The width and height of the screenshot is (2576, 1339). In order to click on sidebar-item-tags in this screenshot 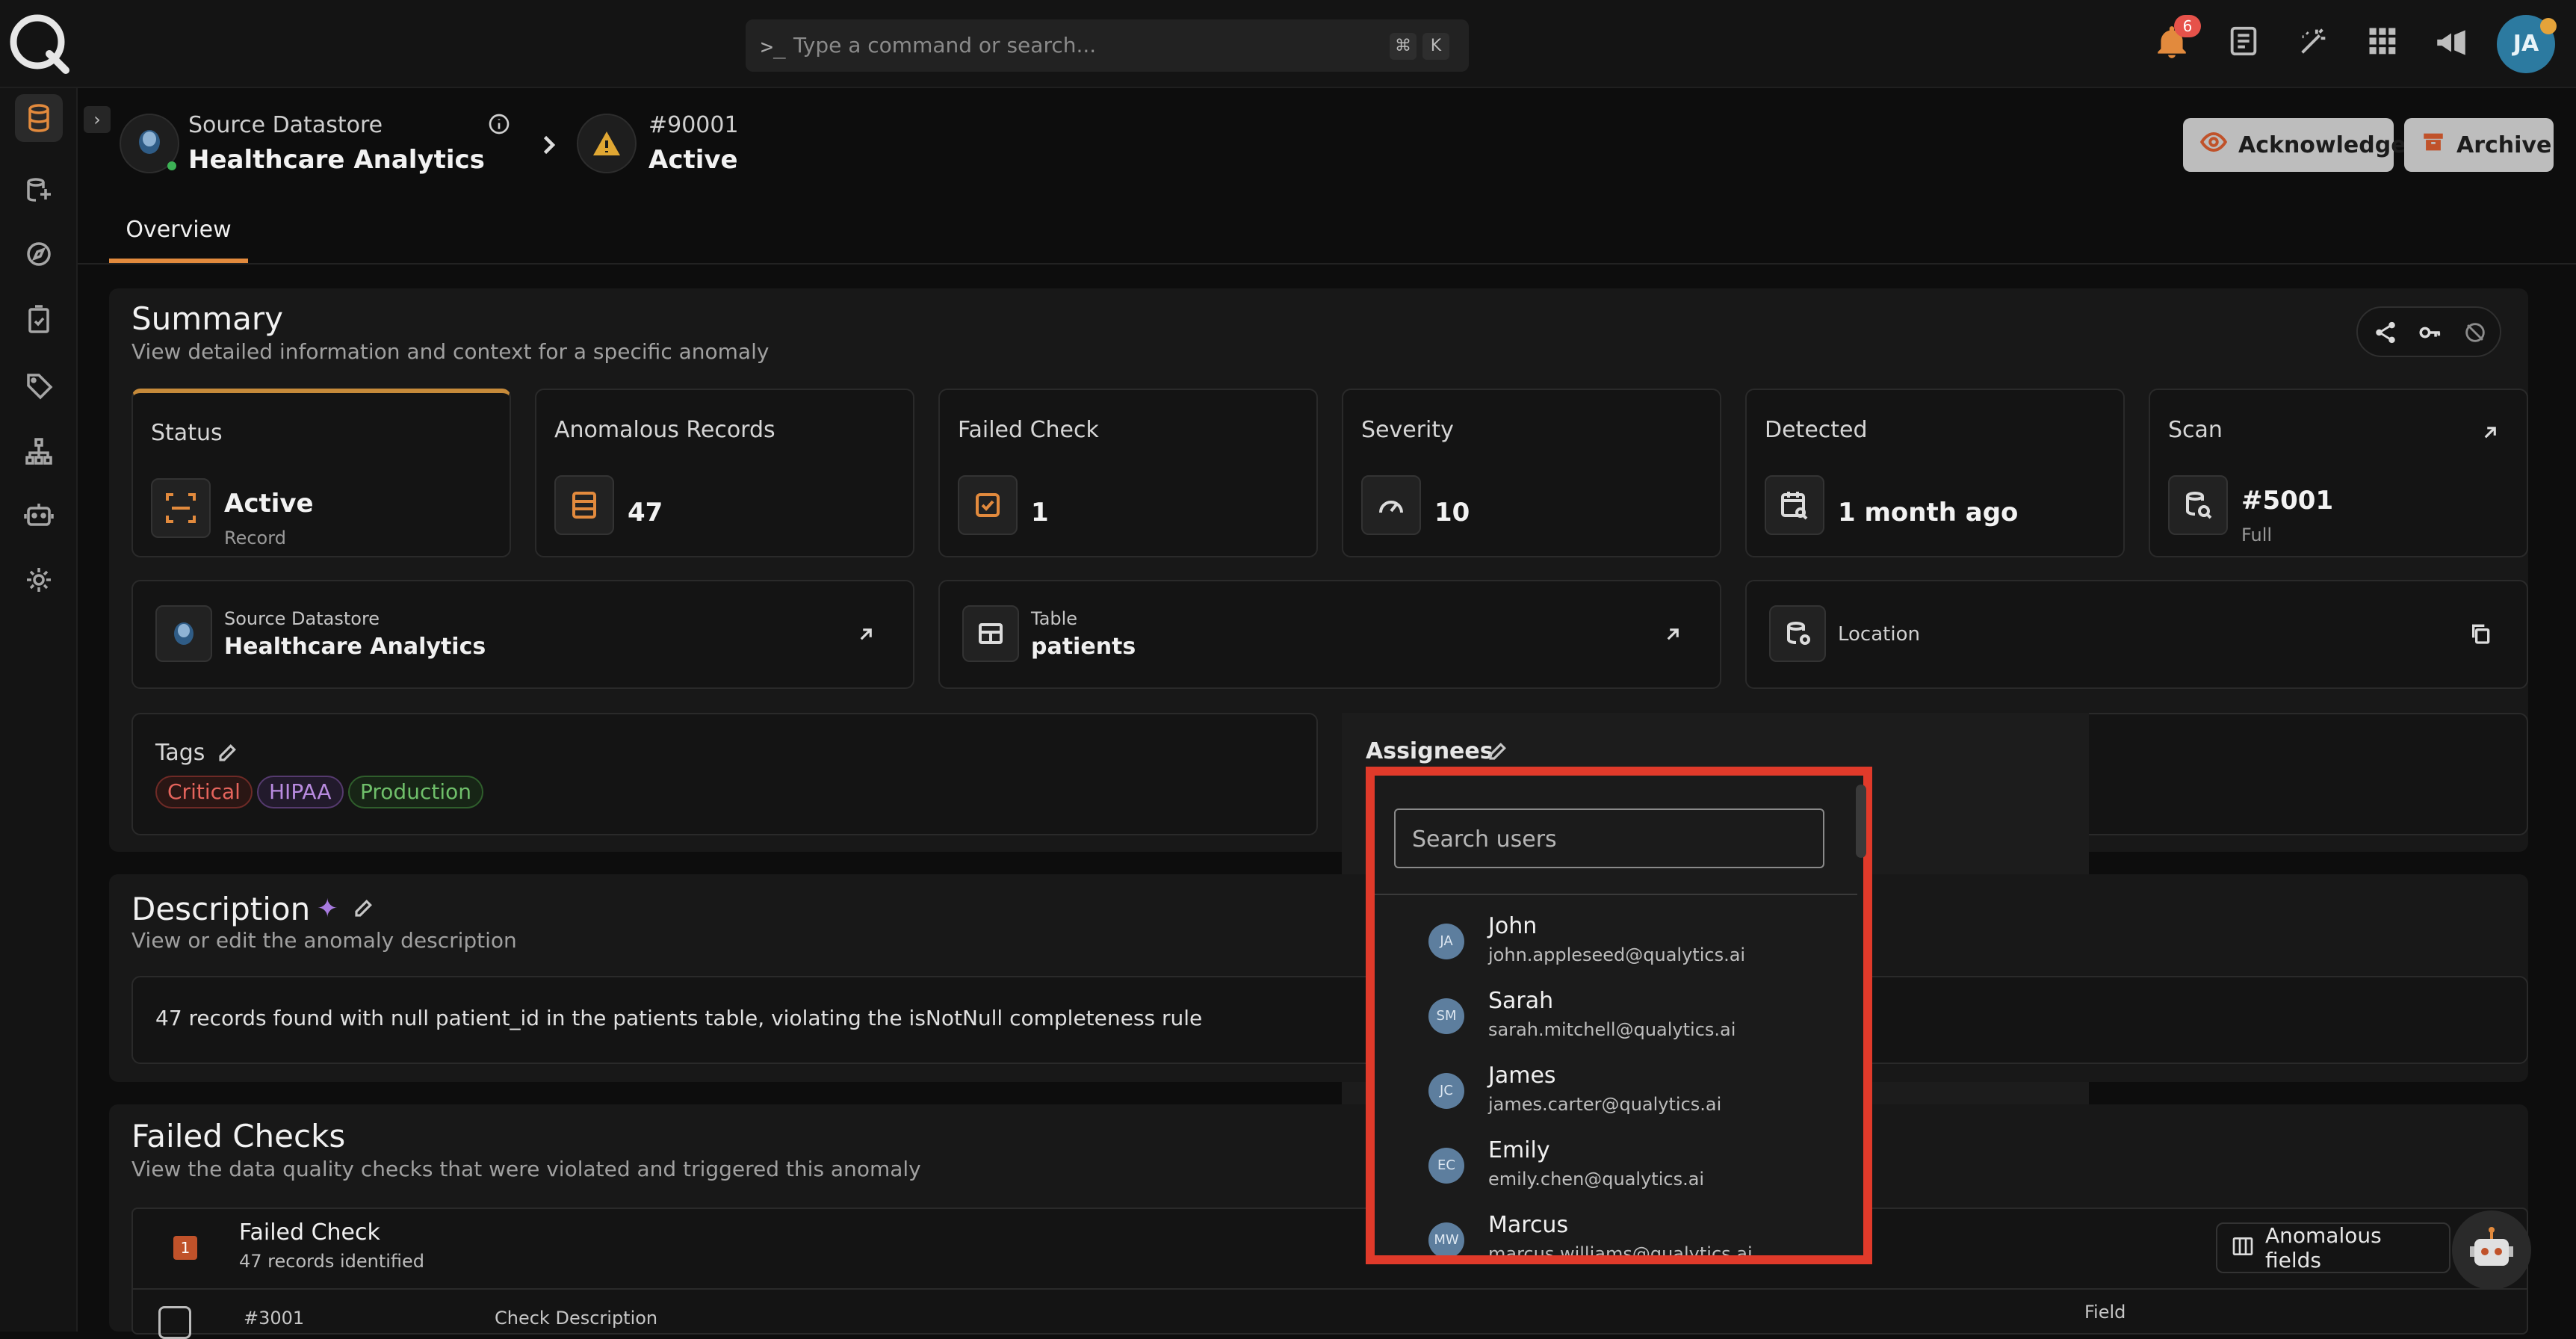, I will do `click(39, 385)`.